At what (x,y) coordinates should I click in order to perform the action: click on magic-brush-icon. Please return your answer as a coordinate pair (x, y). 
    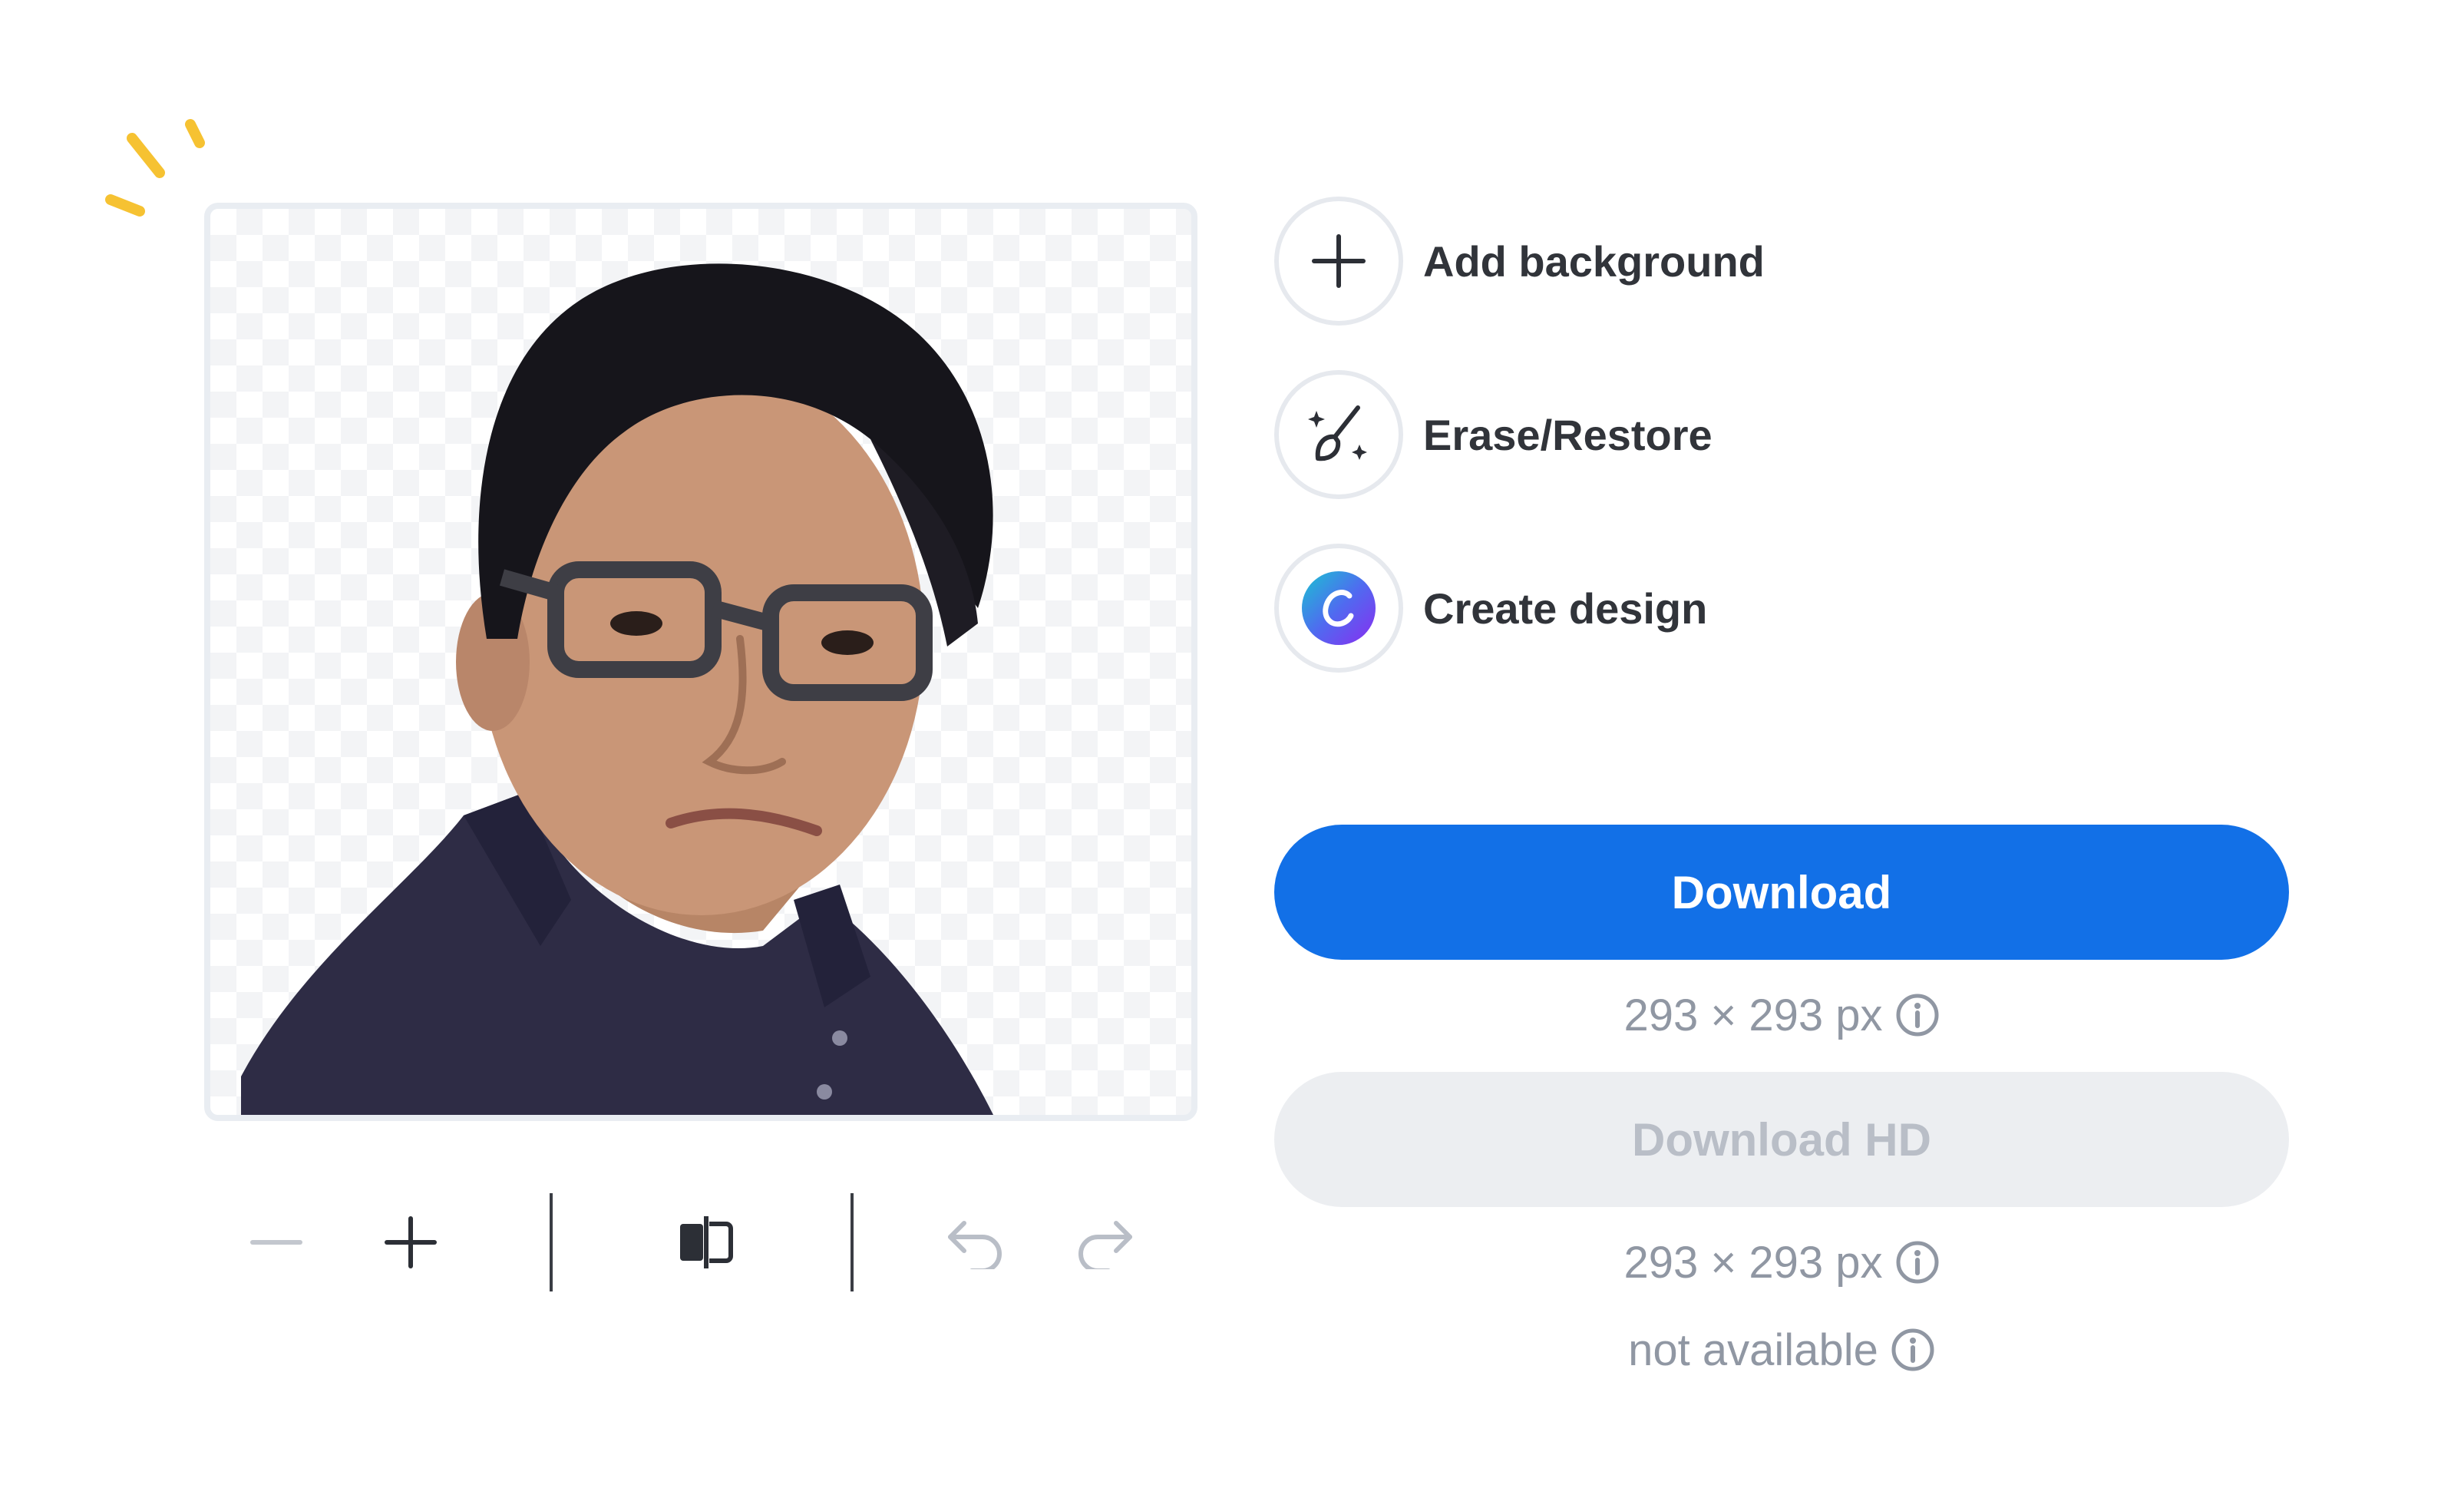
    Looking at the image, I should click on (1337, 433).